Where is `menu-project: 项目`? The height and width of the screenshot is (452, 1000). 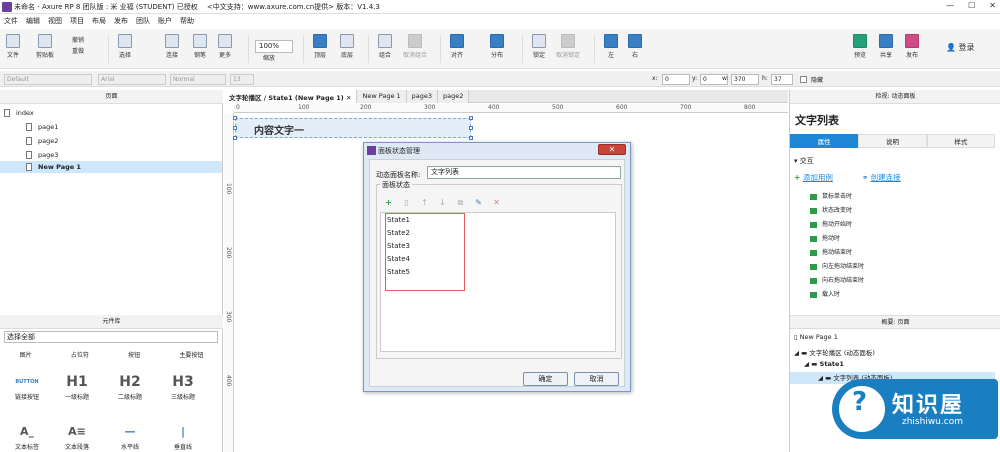 menu-project: 项目 is located at coordinates (77, 21).